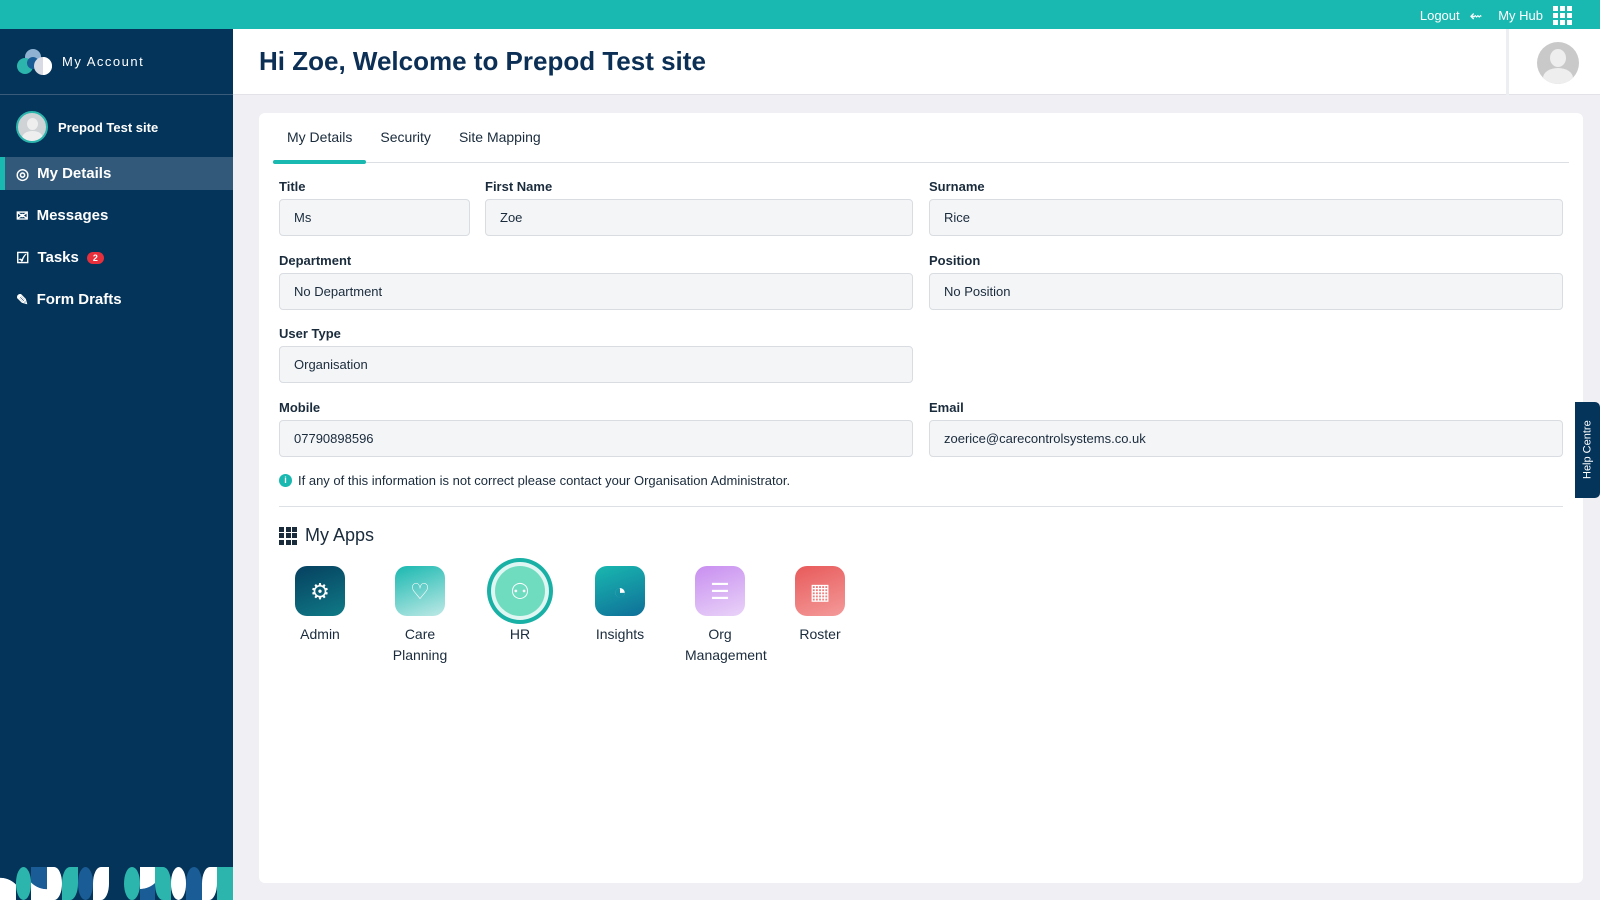  What do you see at coordinates (23, 258) in the screenshot?
I see `calendar-check-icon: ☑` at bounding box center [23, 258].